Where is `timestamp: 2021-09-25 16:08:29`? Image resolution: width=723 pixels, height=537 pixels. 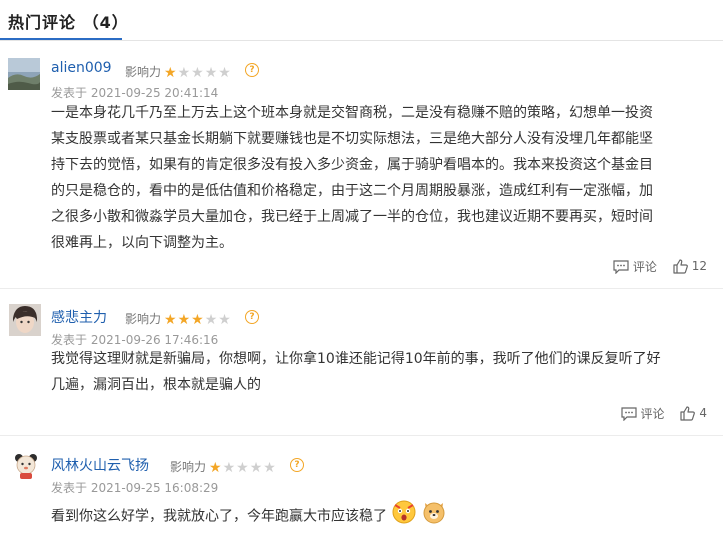
timestamp: 2021-09-25 16:08:29 is located at coordinates (154, 488).